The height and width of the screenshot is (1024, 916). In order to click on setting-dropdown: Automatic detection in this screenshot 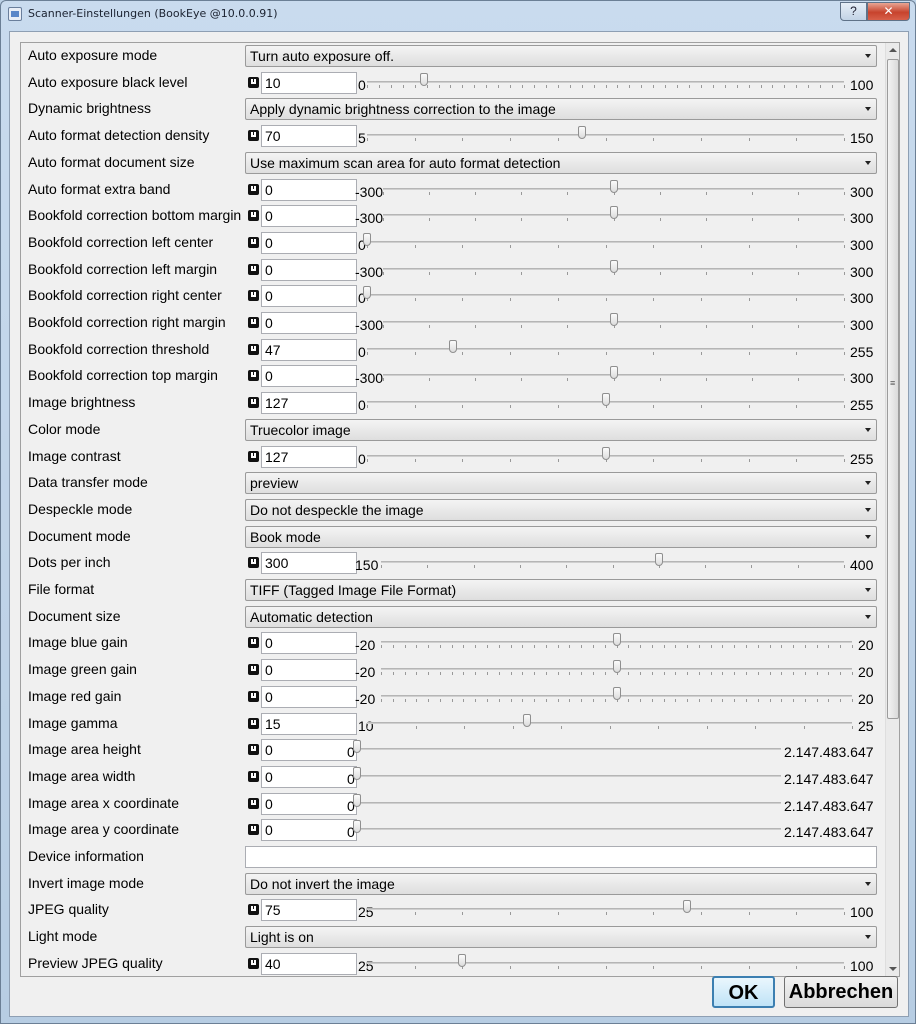, I will do `click(561, 616)`.